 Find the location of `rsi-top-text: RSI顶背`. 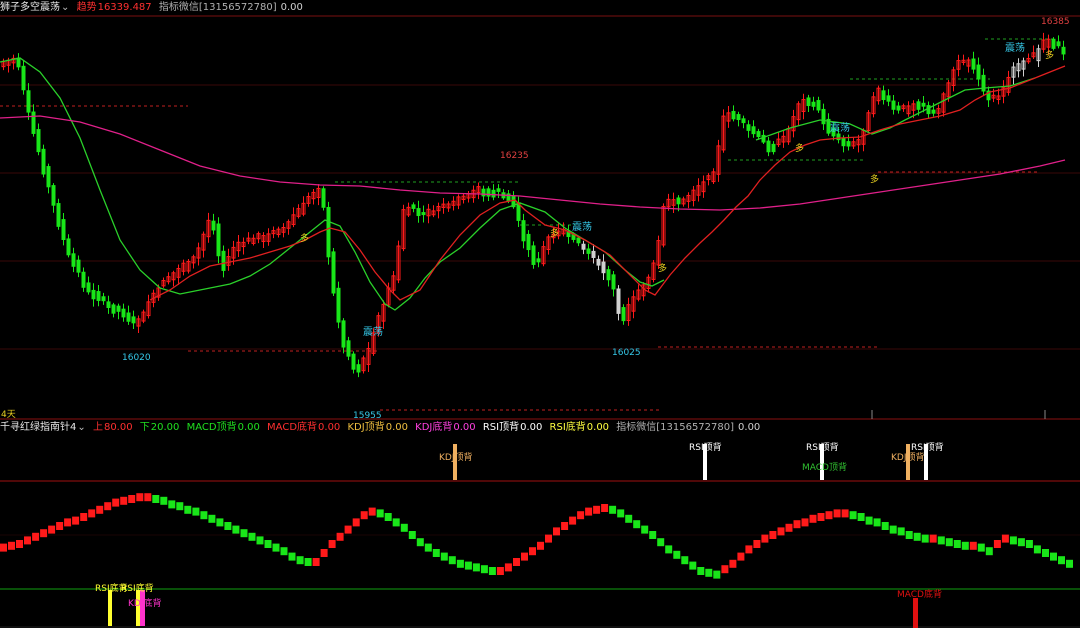

rsi-top-text: RSI顶背 is located at coordinates (705, 447).